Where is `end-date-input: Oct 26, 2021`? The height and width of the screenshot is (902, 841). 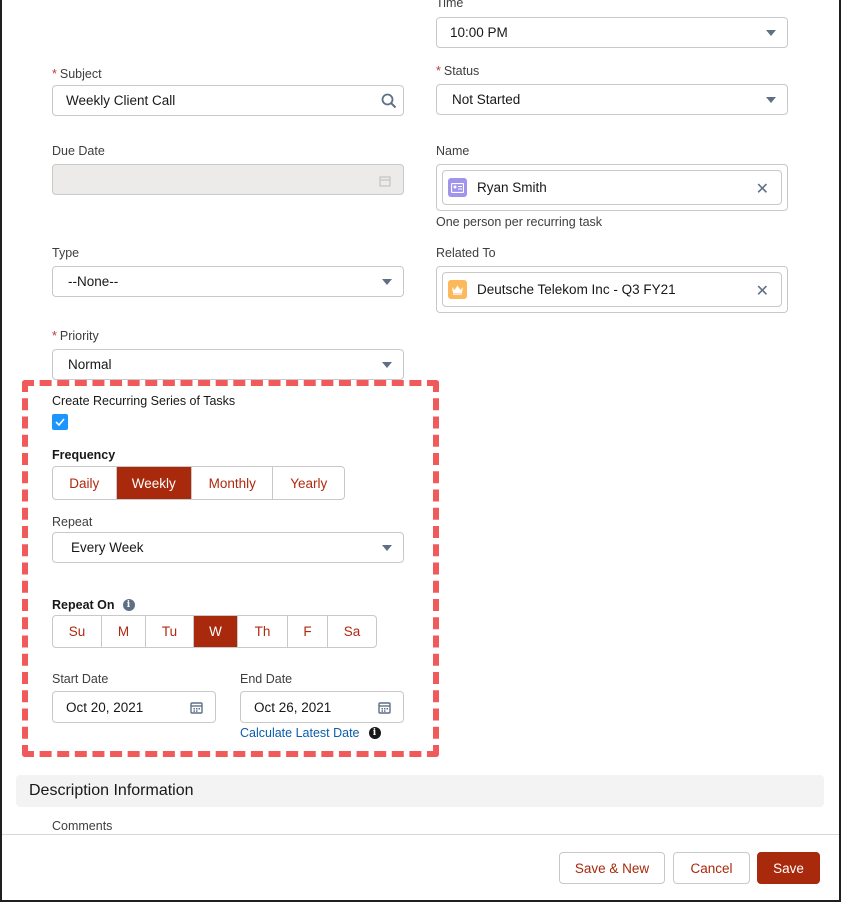
end-date-input: Oct 26, 2021 is located at coordinates (322, 707).